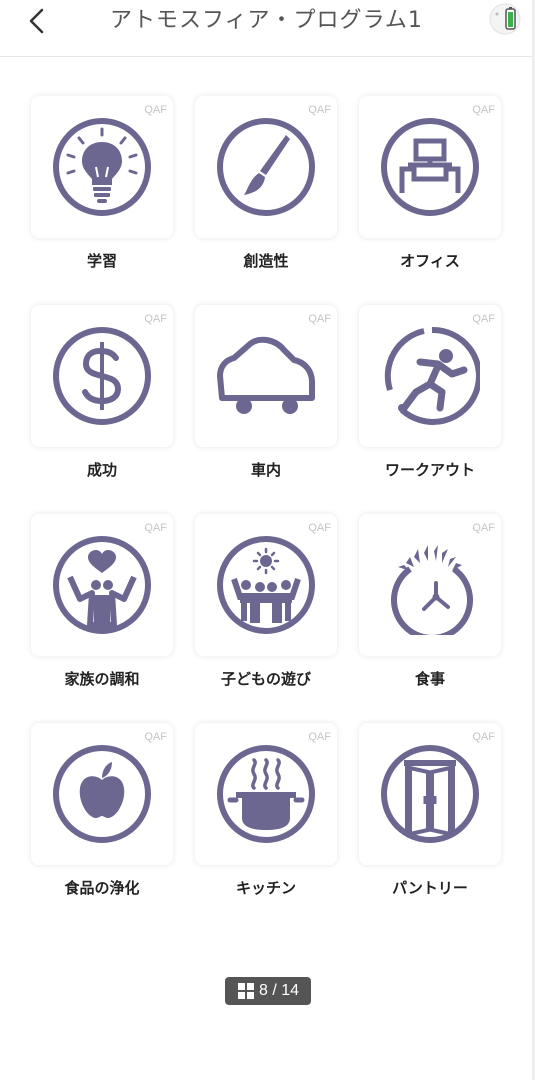 The width and height of the screenshot is (535, 1080). I want to click on program-label: 食品の浄化, so click(102, 888).